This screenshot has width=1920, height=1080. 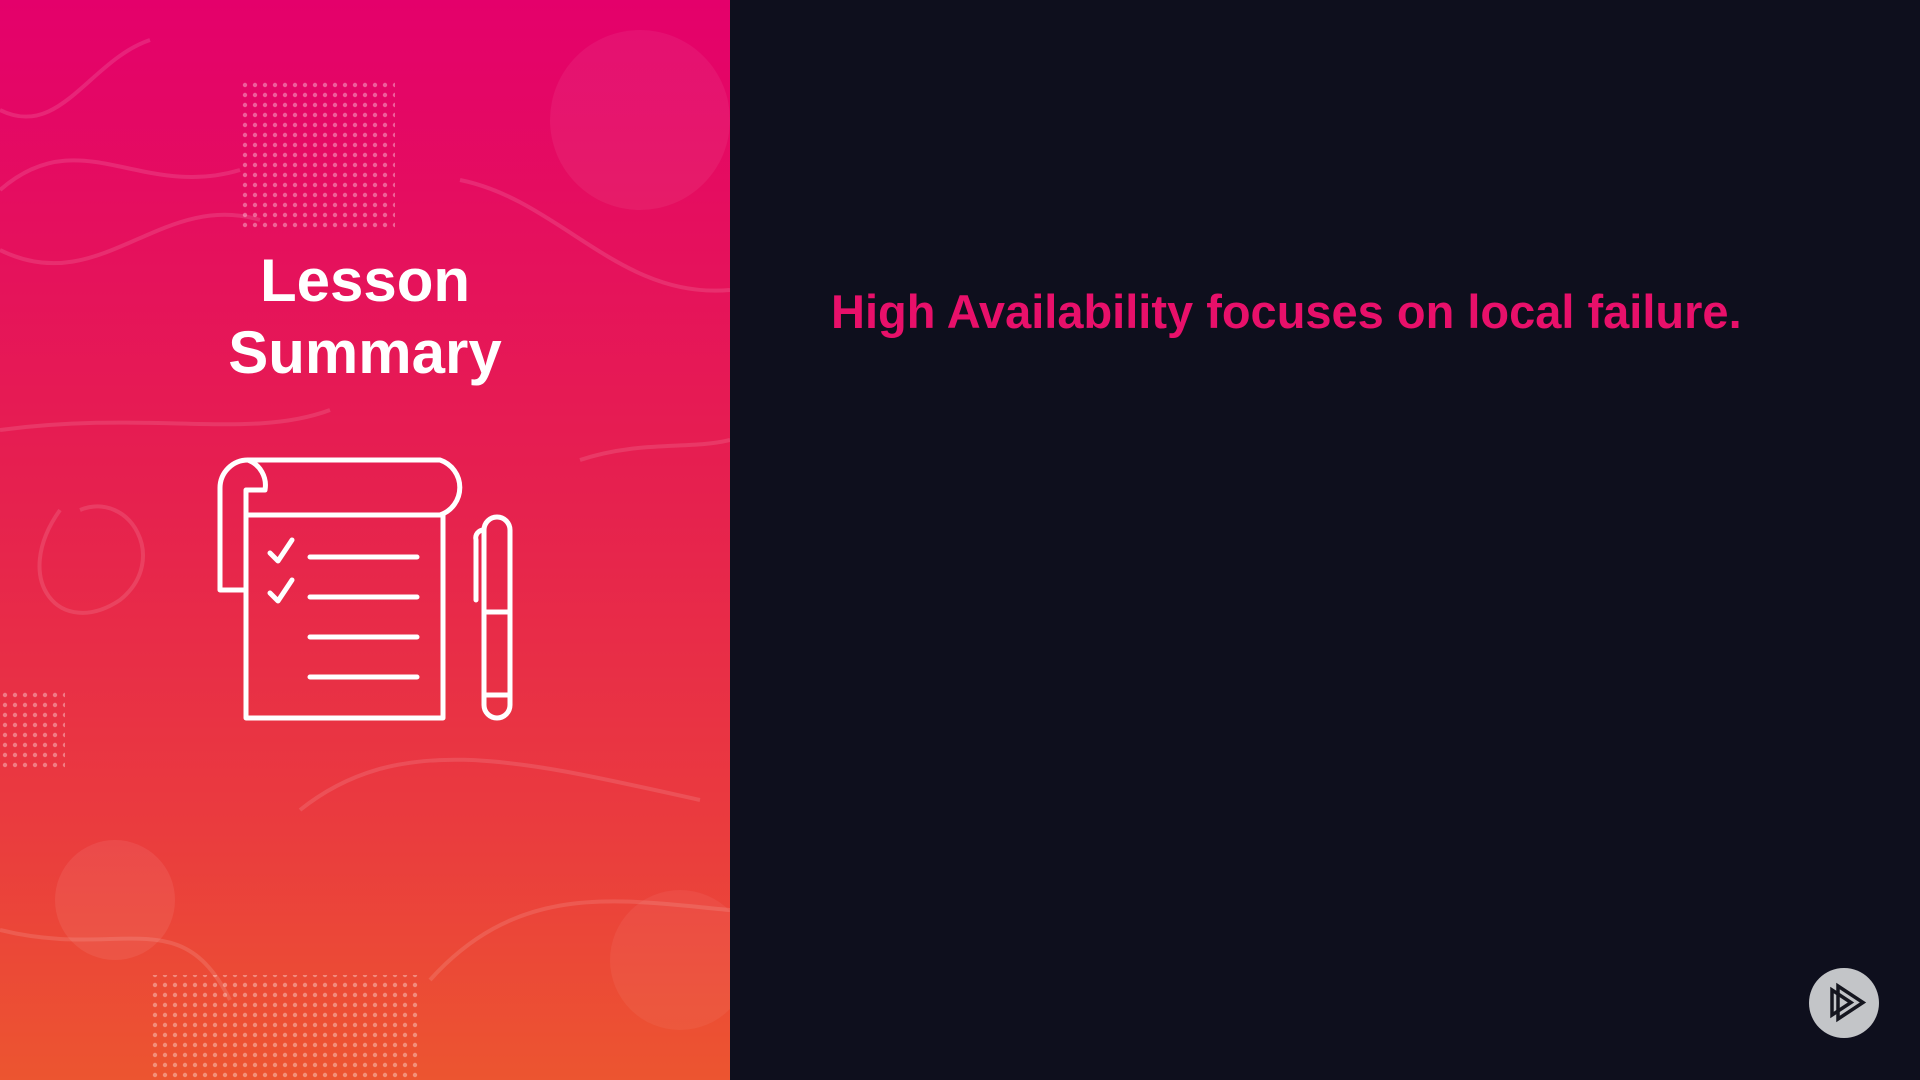 I want to click on checklist-with-pen-icon, so click(x=365, y=589).